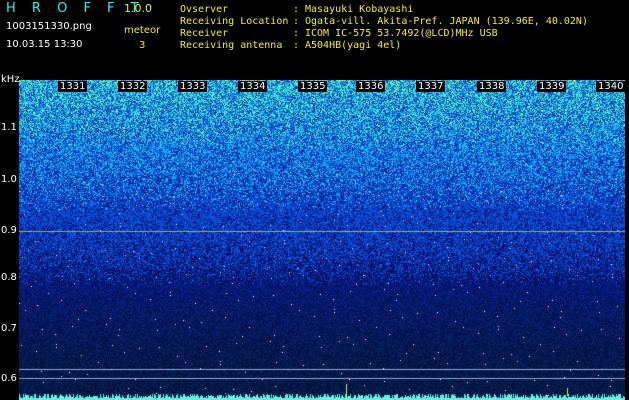  What do you see at coordinates (401, 33) in the screenshot?
I see `receiver-value: ICOM IC-575 53.7492(@LCD)MHz USB` at bounding box center [401, 33].